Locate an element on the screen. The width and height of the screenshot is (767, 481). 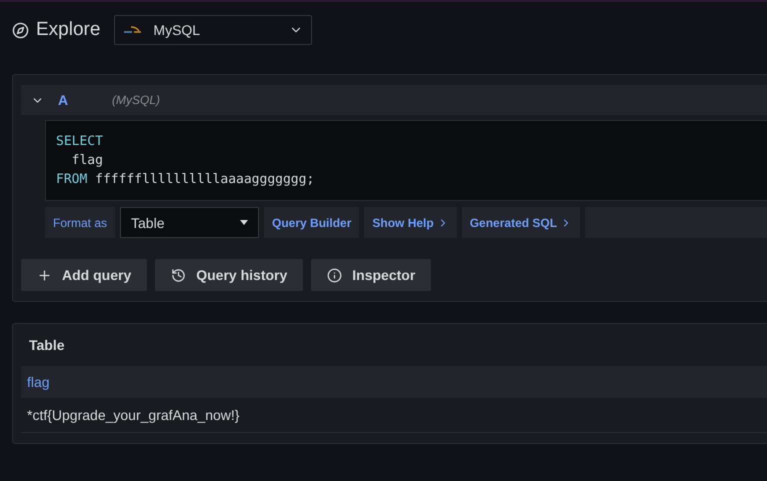
datasource-select: MySQL is located at coordinates (213, 30).